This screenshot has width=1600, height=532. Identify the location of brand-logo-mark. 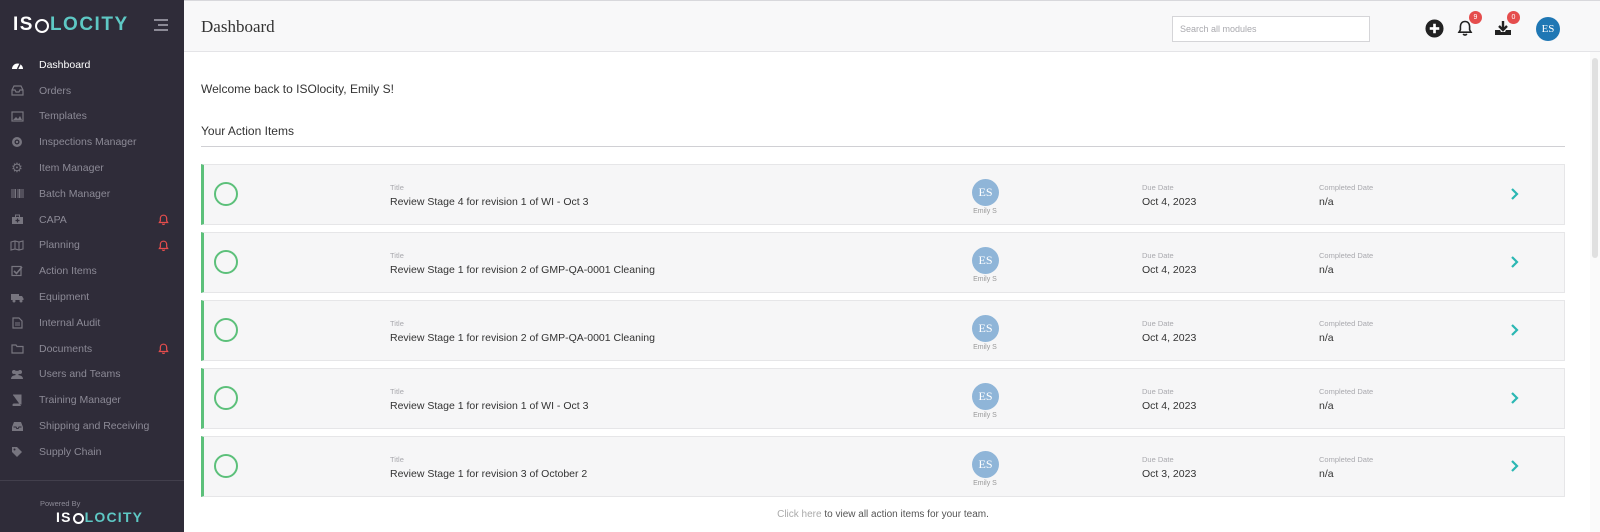
(41, 26).